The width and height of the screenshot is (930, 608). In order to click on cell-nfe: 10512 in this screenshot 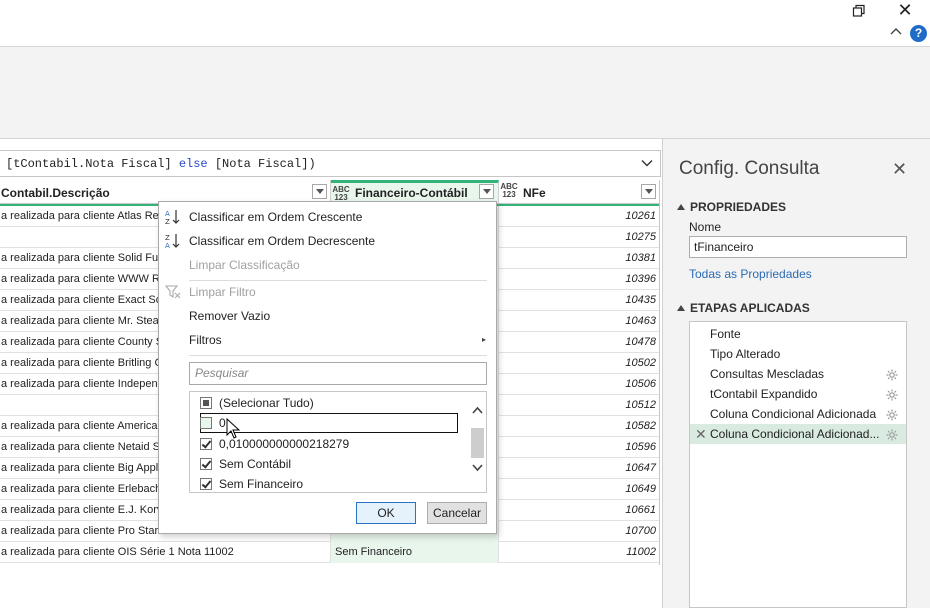, I will do `click(579, 405)`.